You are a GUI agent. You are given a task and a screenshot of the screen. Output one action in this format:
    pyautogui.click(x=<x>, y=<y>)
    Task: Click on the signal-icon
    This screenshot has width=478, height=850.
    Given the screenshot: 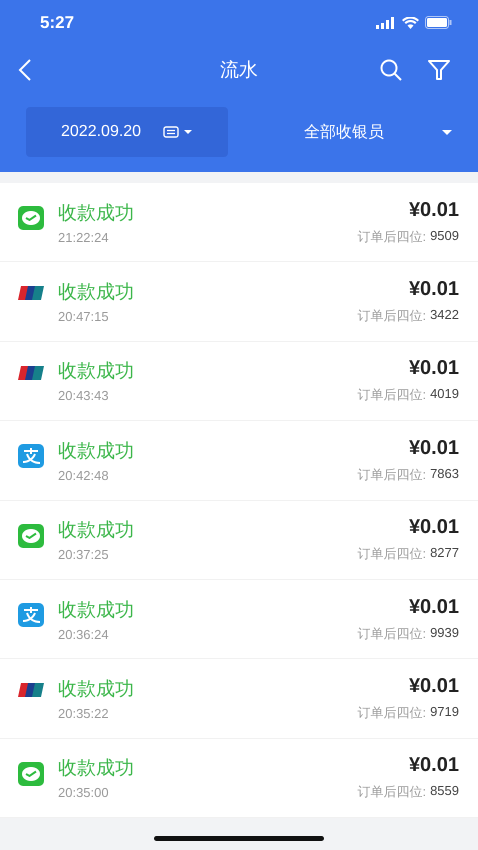 What is the action you would take?
    pyautogui.click(x=386, y=22)
    